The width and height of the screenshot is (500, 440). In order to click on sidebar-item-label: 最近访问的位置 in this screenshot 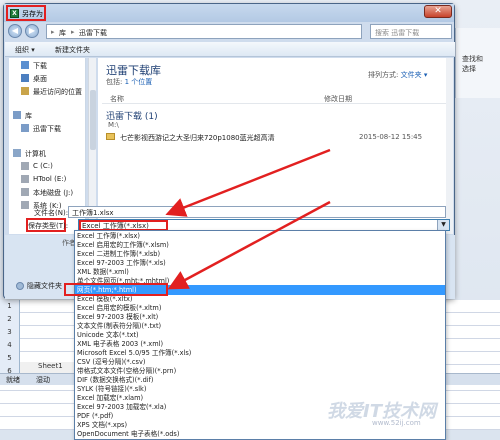, I will do `click(57, 92)`.